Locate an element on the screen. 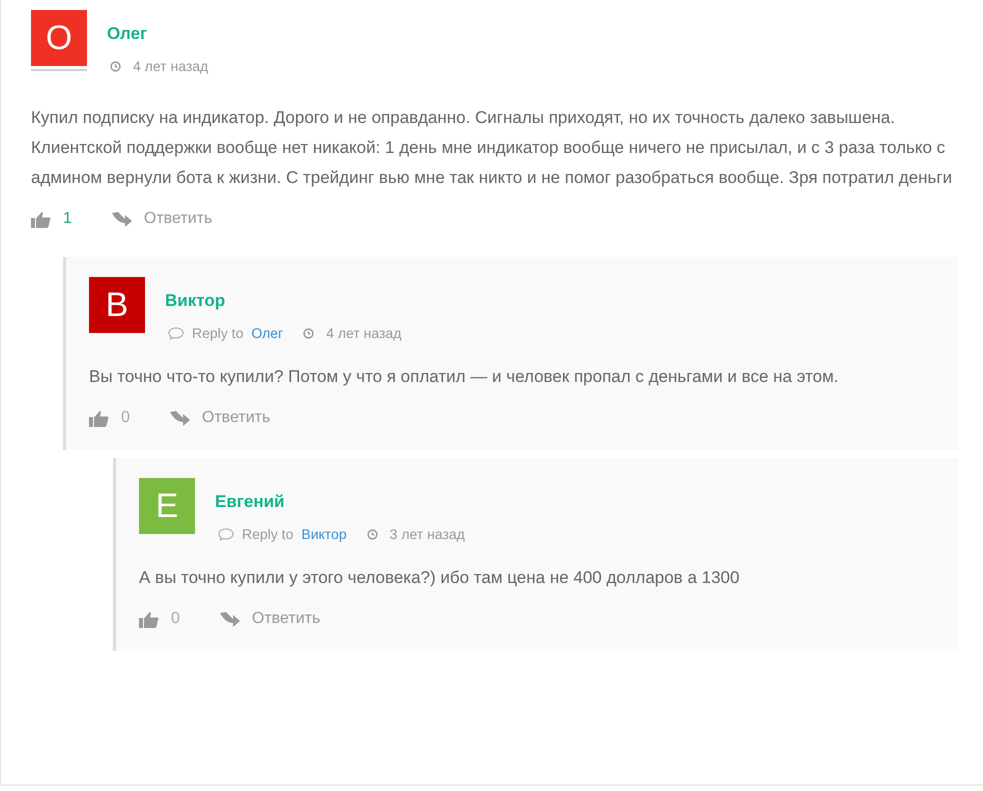 This screenshot has width=983, height=791. avatar: О is located at coordinates (59, 38).